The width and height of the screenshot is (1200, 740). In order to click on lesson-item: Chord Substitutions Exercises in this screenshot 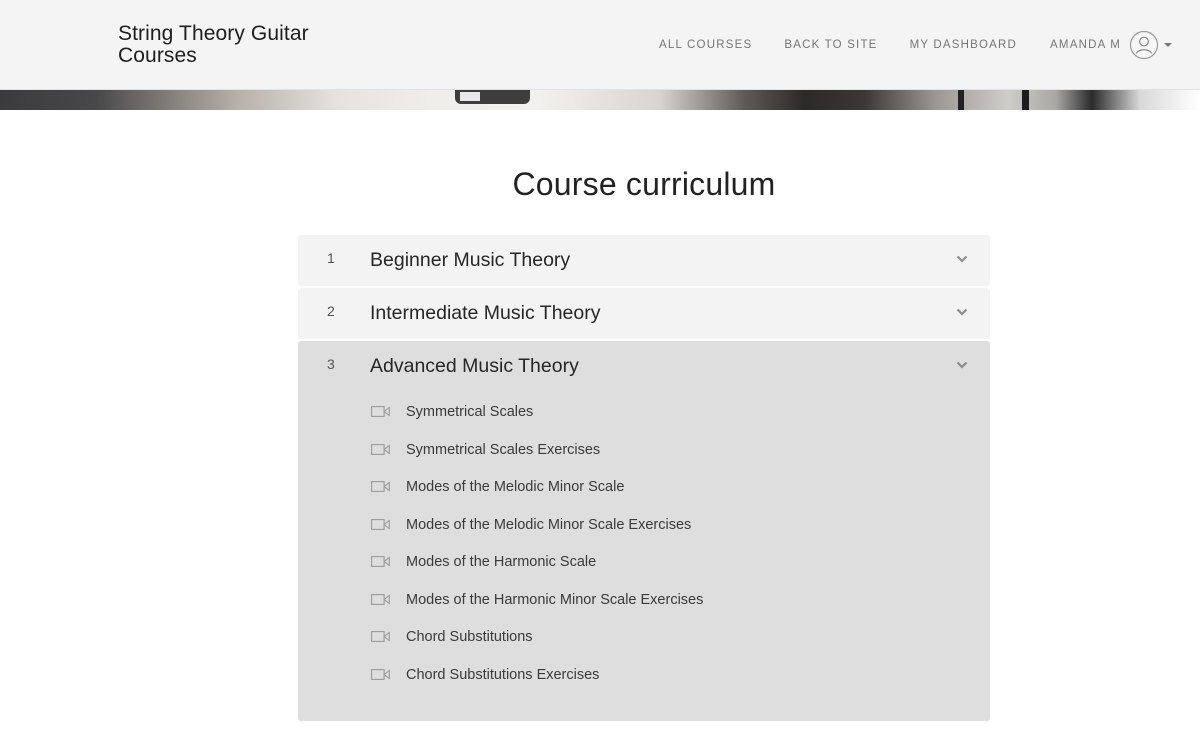, I will do `click(644, 676)`.